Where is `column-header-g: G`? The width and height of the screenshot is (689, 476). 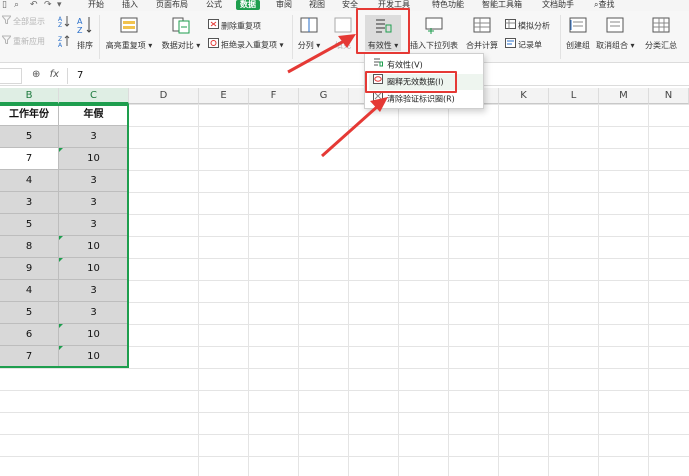 column-header-g: G is located at coordinates (324, 96).